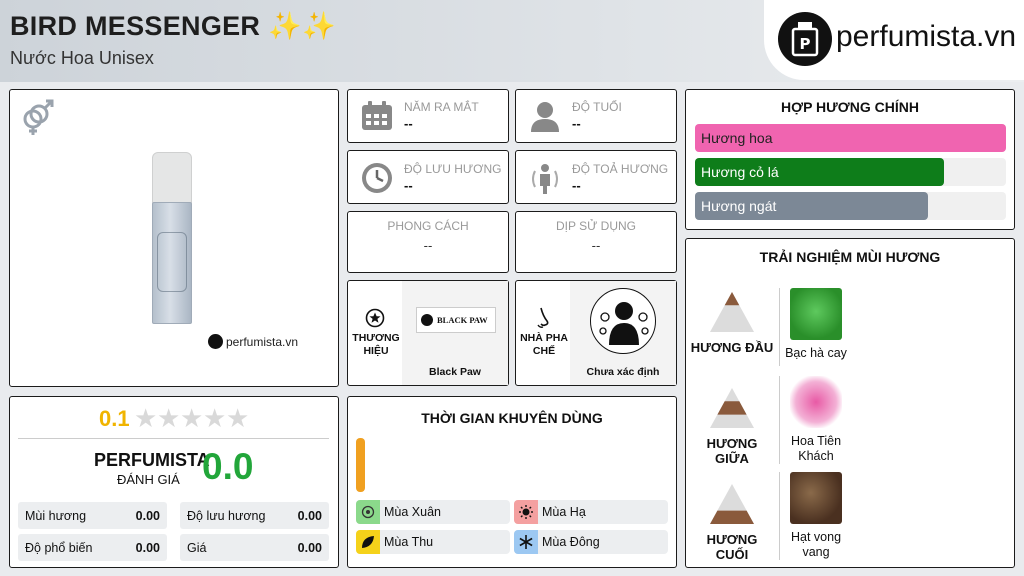  What do you see at coordinates (816, 441) in the screenshot?
I see `note-line: Hoa Tiên` at bounding box center [816, 441].